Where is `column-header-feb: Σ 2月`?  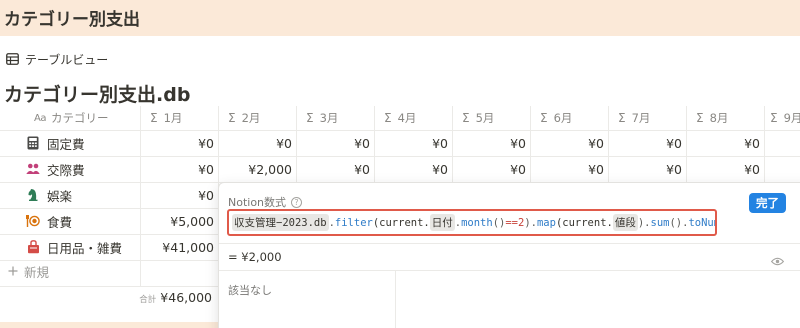
column-header-feb: Σ 2月 is located at coordinates (244, 118).